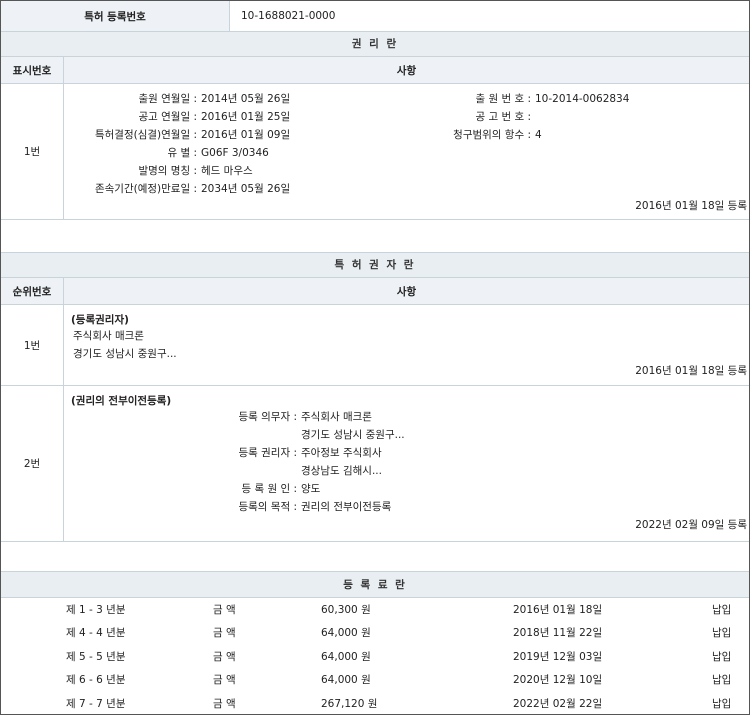 This screenshot has height=715, width=750. Describe the element at coordinates (32, 152) in the screenshot. I see `rights-row-index: 1번` at that location.